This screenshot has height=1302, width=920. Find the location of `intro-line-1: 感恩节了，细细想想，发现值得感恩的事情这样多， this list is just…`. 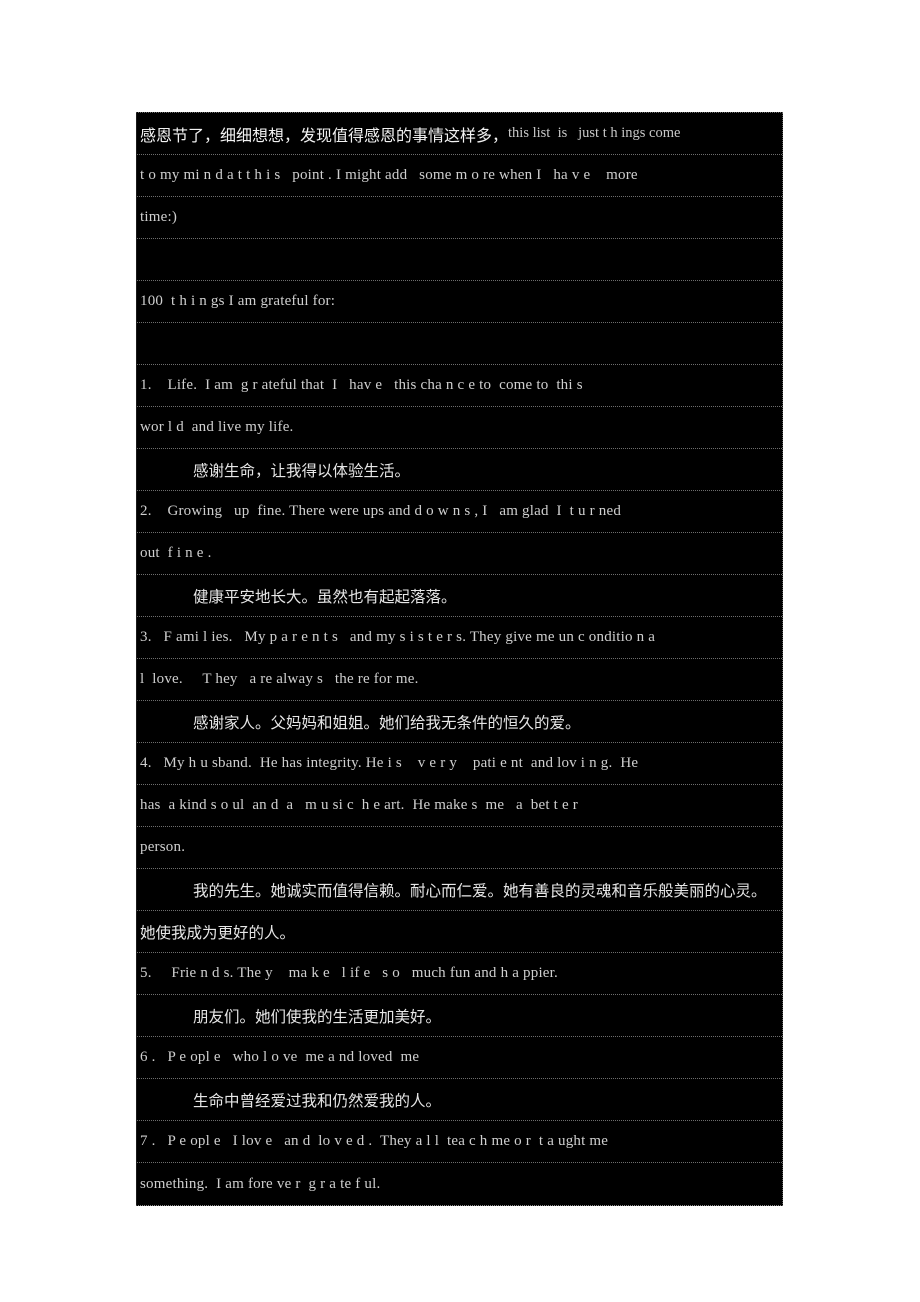

intro-line-1: 感恩节了，细细想想，发现值得感恩的事情这样多， this list is just… is located at coordinates (459, 134).